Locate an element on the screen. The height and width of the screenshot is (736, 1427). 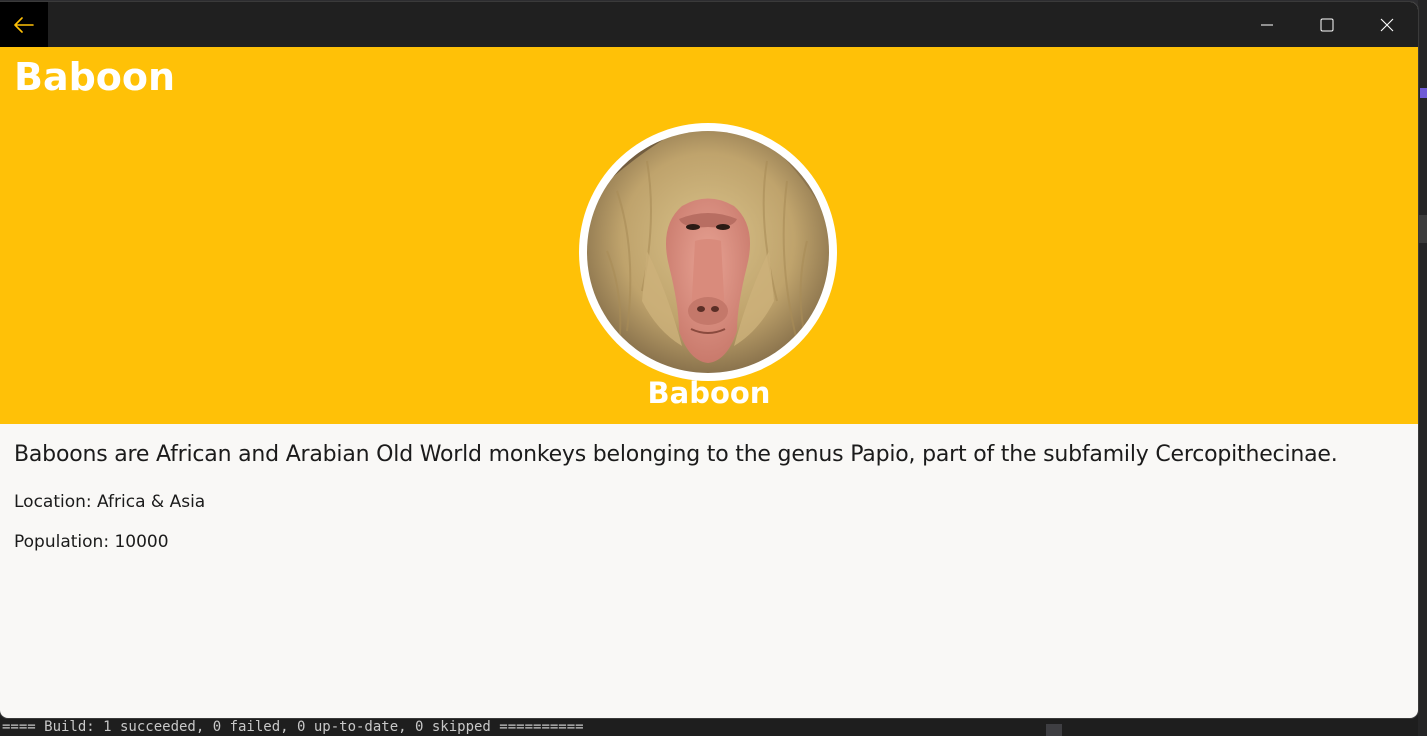
maximize-icon is located at coordinates (1327, 24).